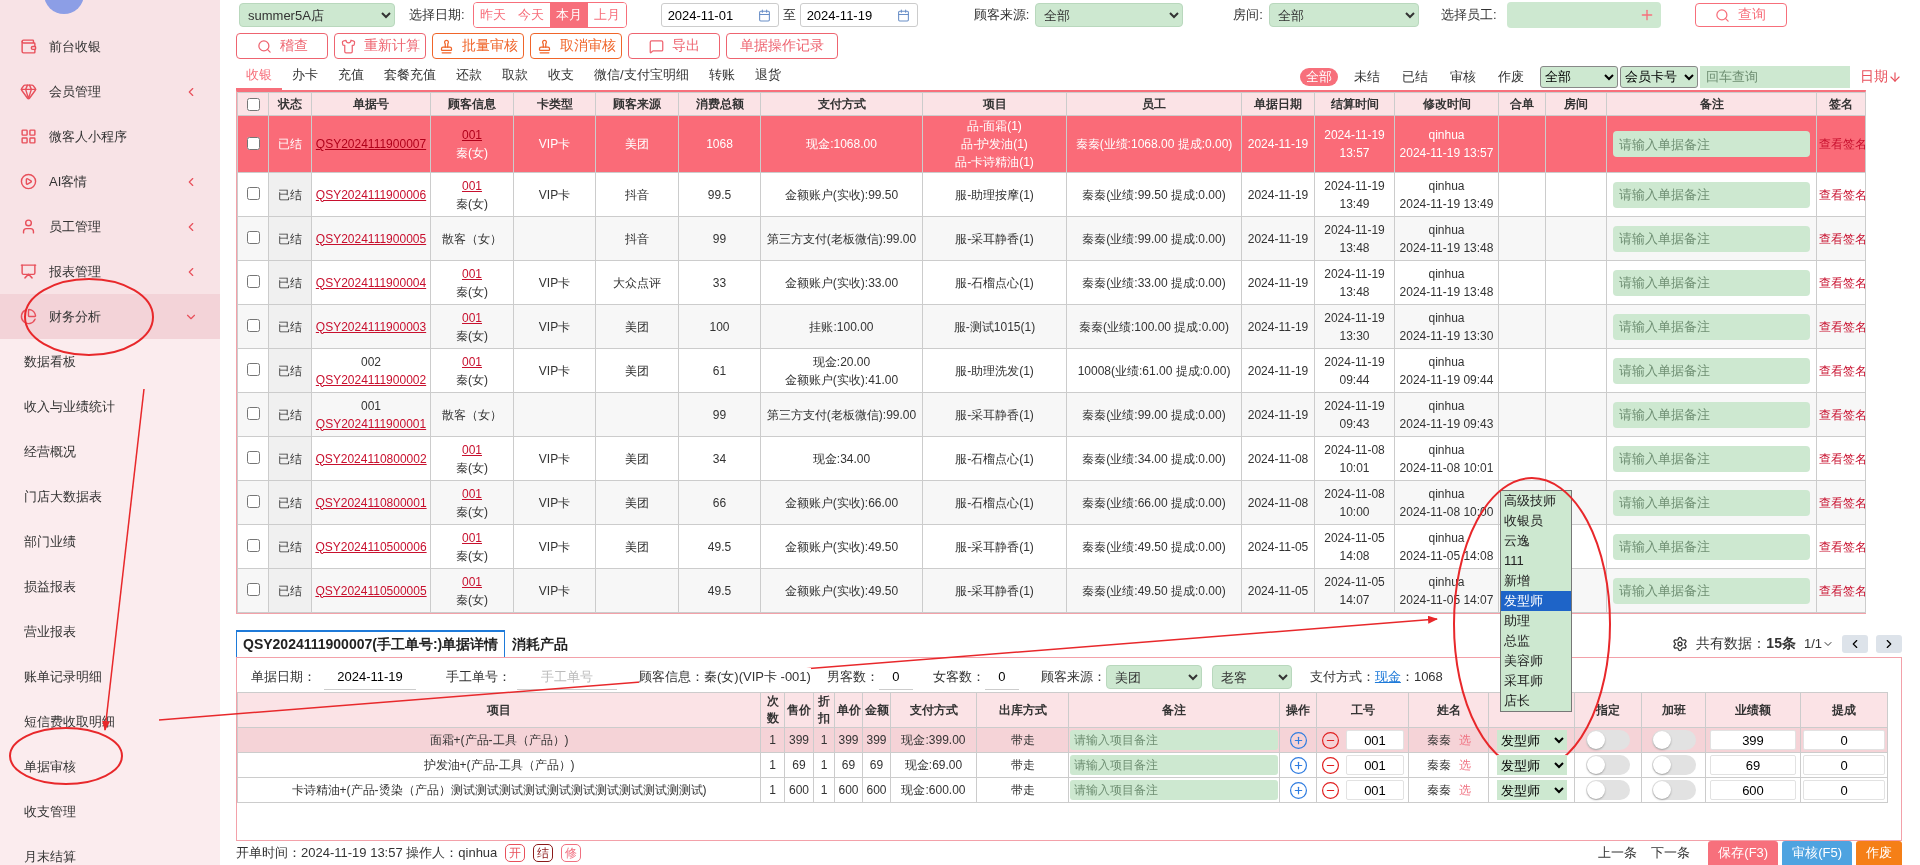 This screenshot has width=1920, height=865. Describe the element at coordinates (540, 643) in the screenshot. I see `detail-tab: 消耗产品` at that location.